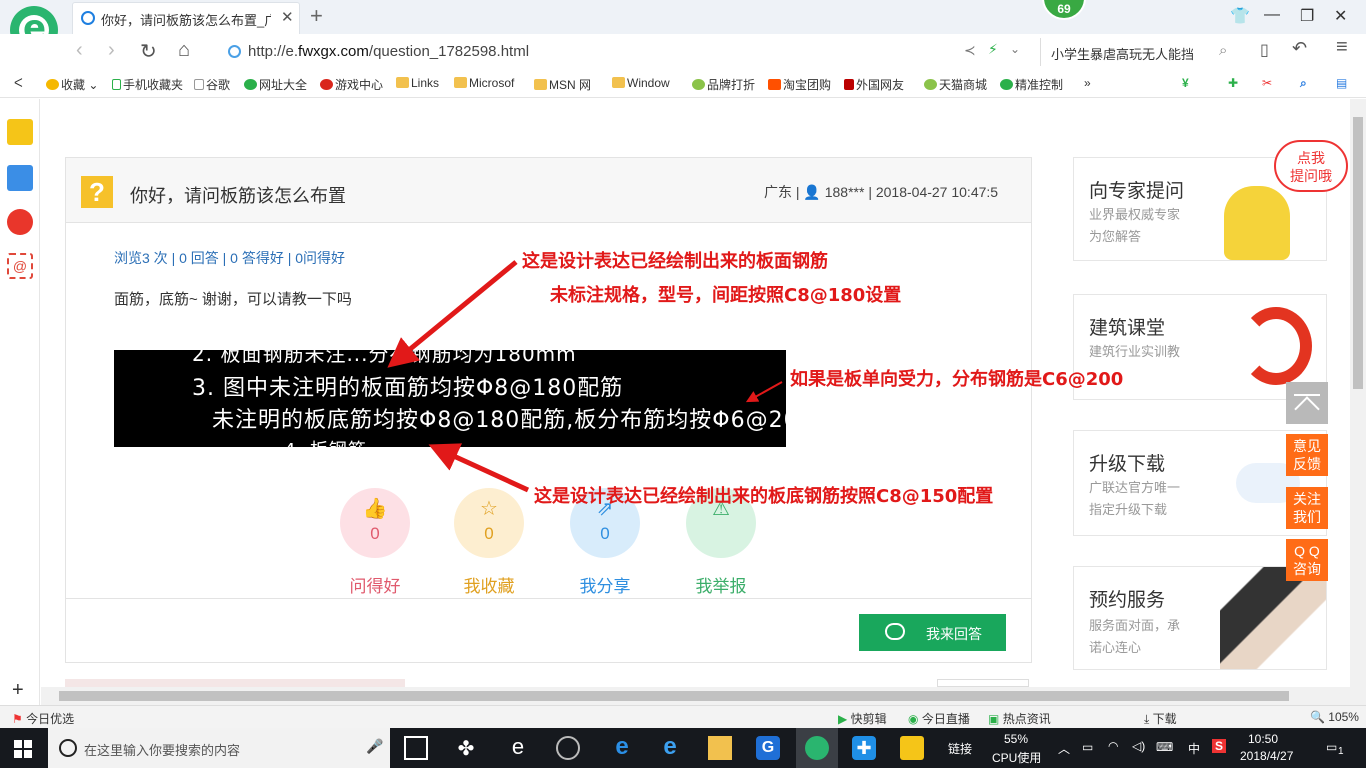  I want to click on file-explorer-icon, so click(720, 748).